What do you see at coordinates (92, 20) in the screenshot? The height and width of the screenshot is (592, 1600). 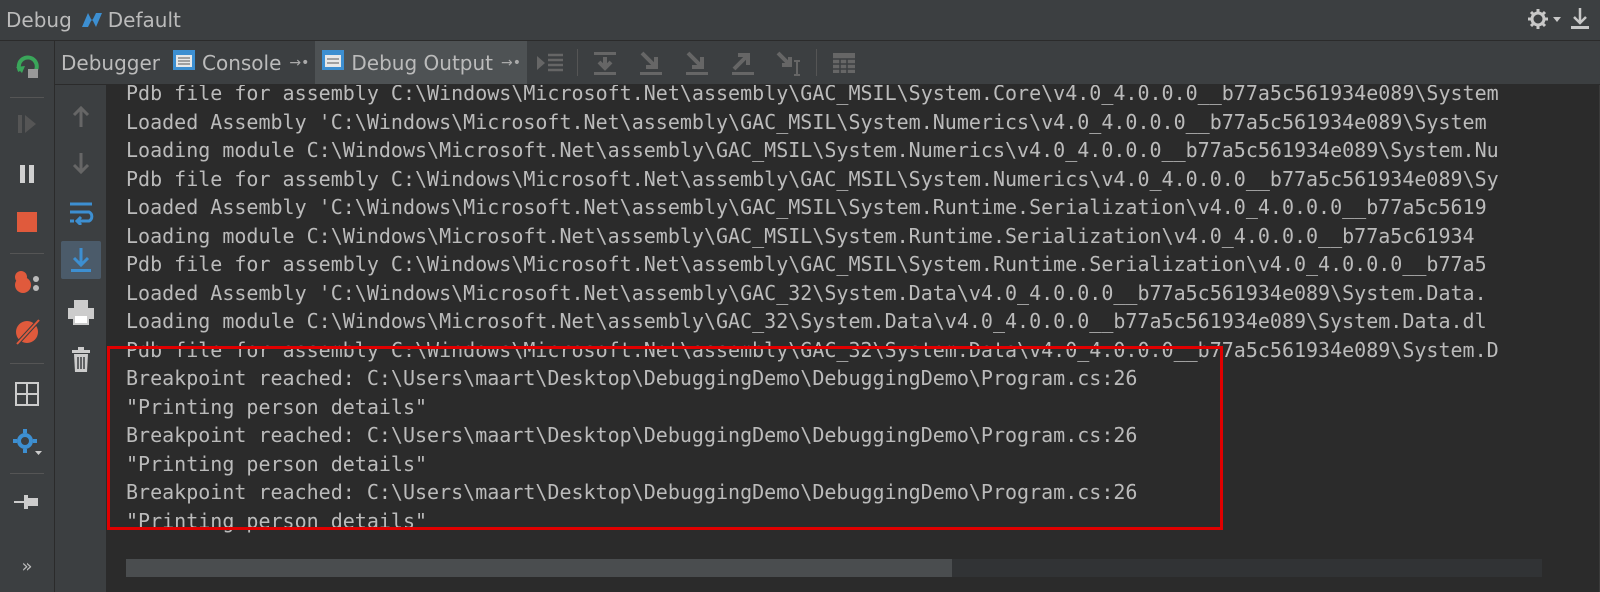 I see `dotnet-logo-icon` at bounding box center [92, 20].